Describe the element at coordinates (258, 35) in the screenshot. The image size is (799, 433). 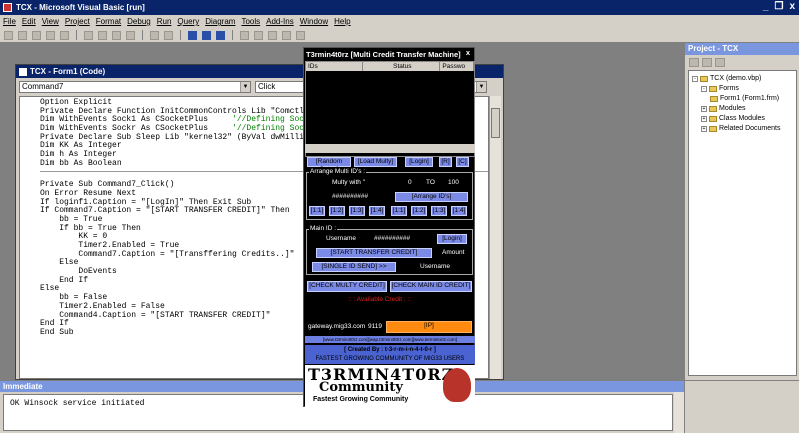
I see `properties-icon` at that location.